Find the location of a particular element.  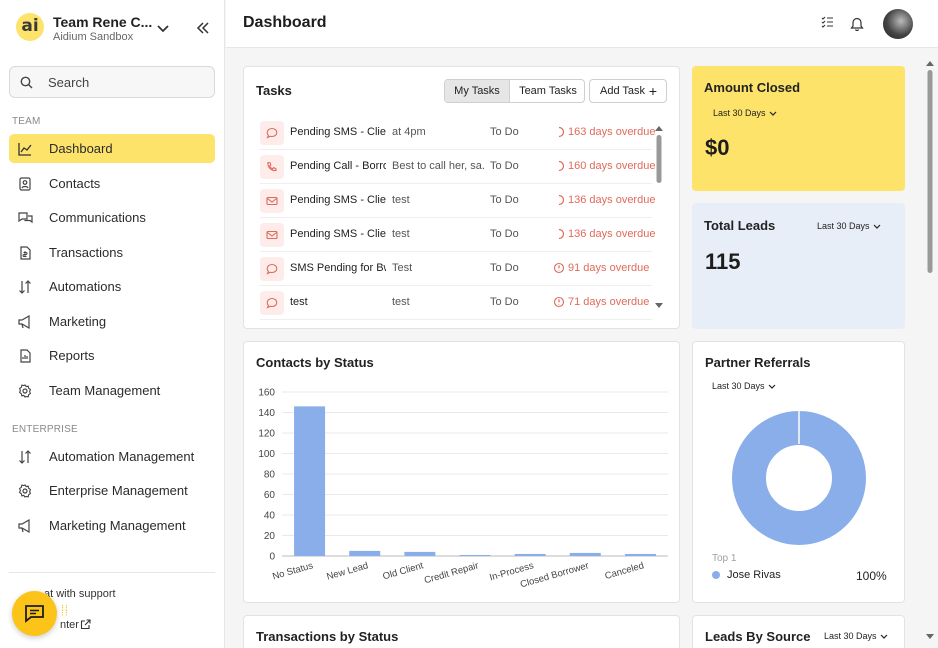

sidebar-item-automation-management: Automation Management is located at coordinates (112, 456).